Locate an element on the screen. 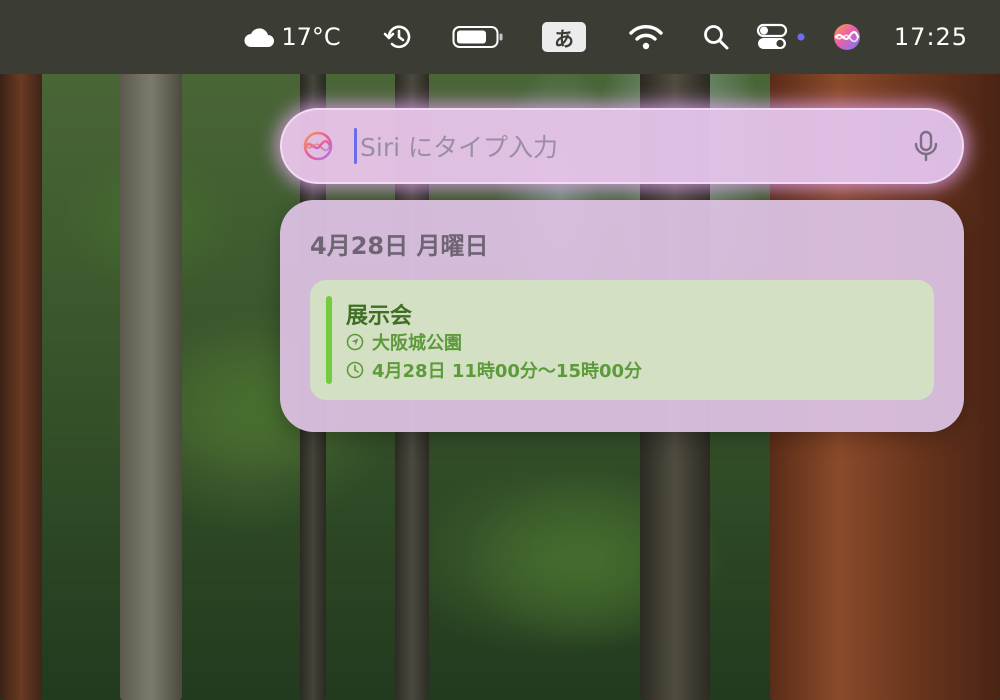  menubar-clock: 17:25 is located at coordinates (931, 37).